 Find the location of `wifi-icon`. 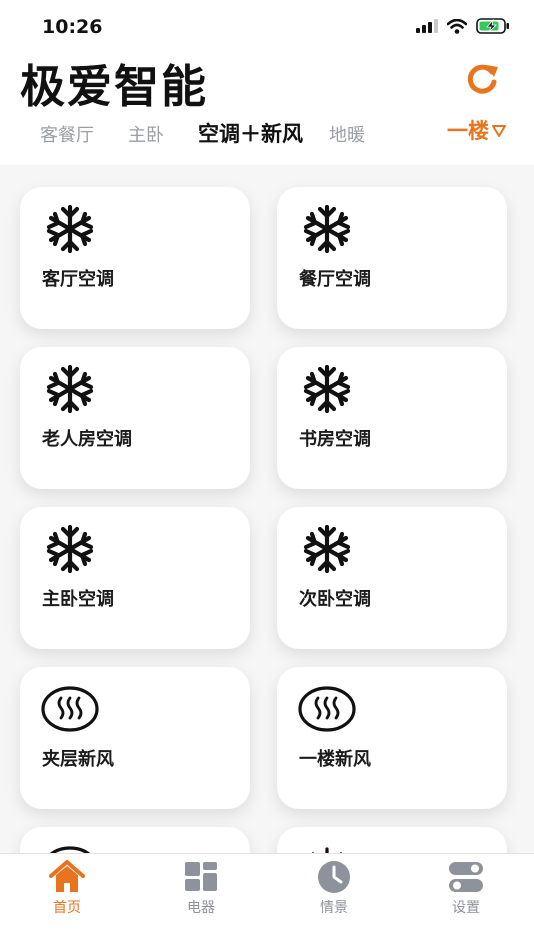

wifi-icon is located at coordinates (457, 26).